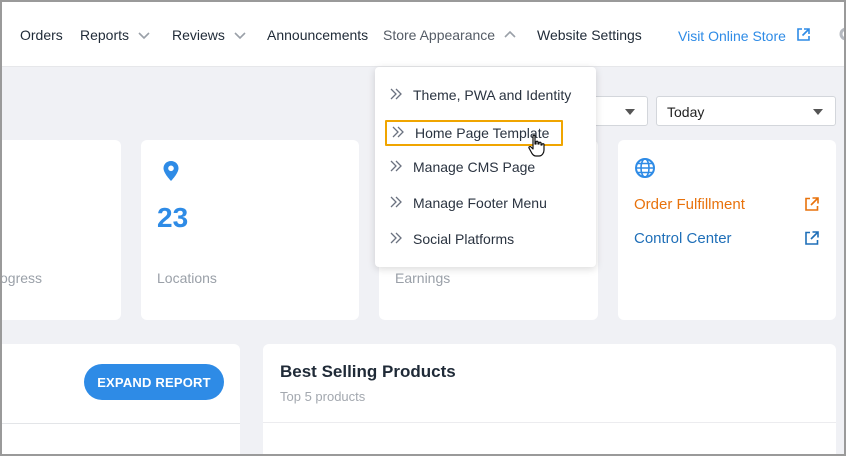 This screenshot has height=456, width=846. What do you see at coordinates (480, 203) in the screenshot?
I see `menu-item-label: Manage Footer Menu` at bounding box center [480, 203].